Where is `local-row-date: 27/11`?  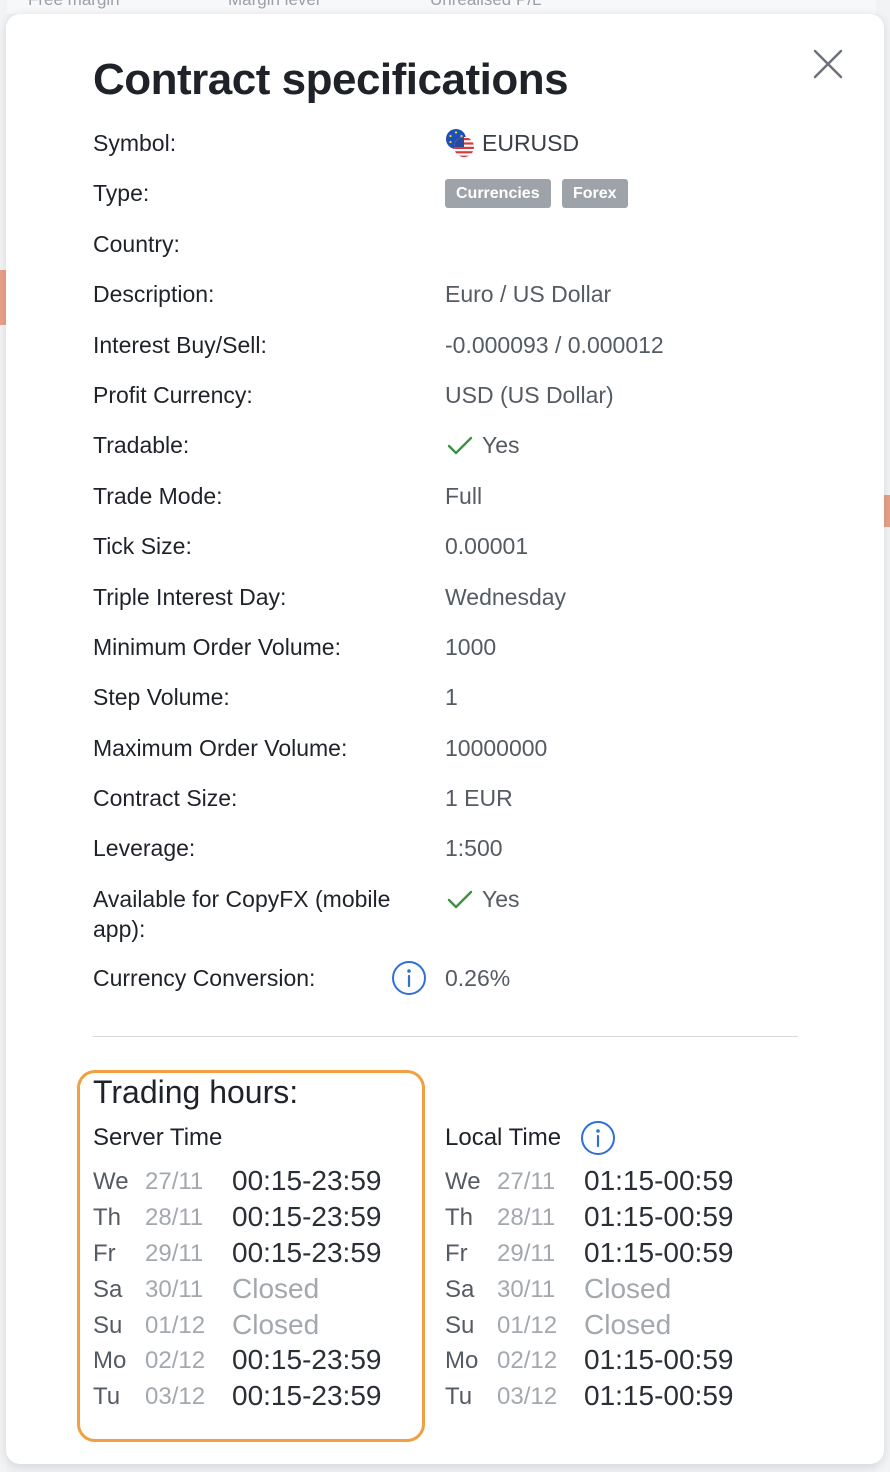 local-row-date: 27/11 is located at coordinates (526, 1181).